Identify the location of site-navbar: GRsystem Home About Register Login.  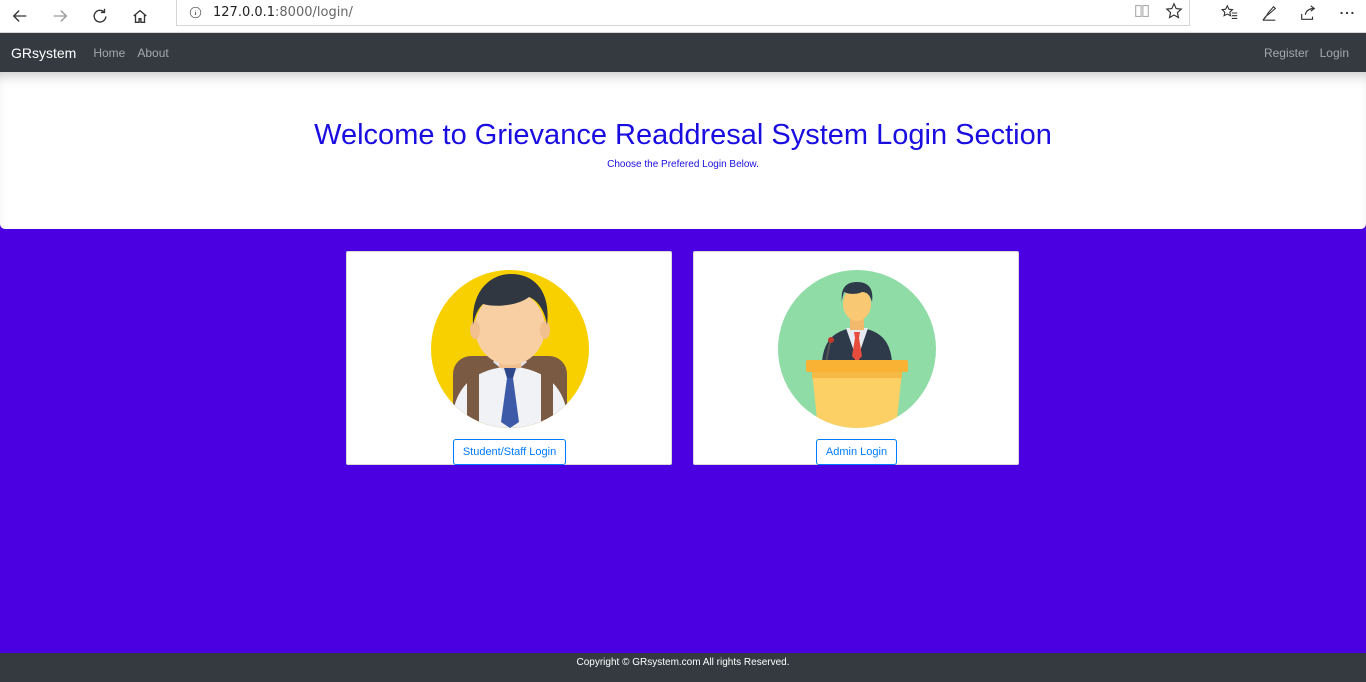
(683, 52).